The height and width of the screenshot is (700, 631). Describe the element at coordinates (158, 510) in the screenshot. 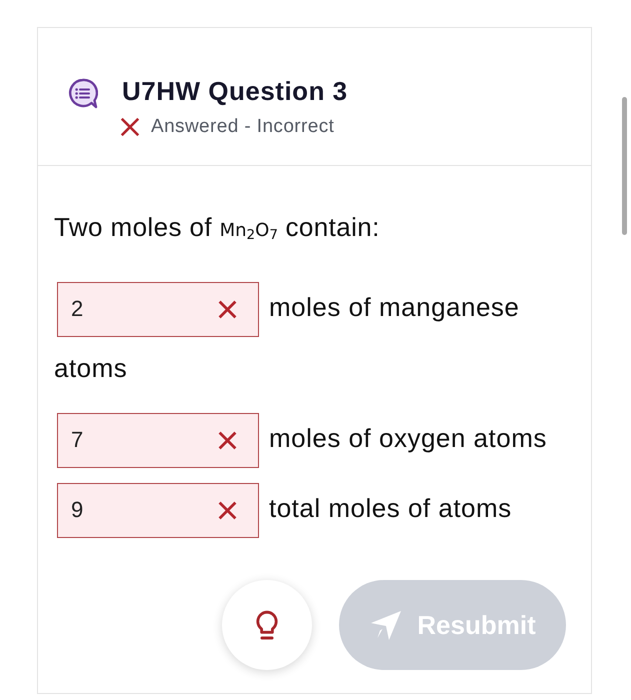

I see `answer-field: 9` at that location.